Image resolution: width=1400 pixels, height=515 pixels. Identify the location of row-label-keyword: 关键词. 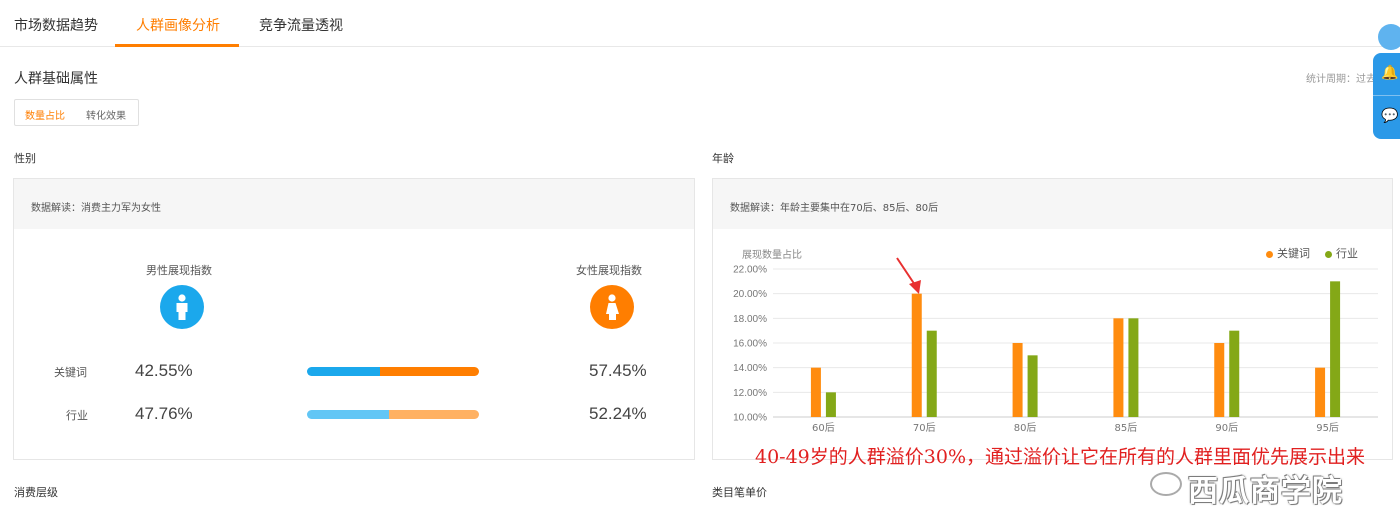
(70, 372).